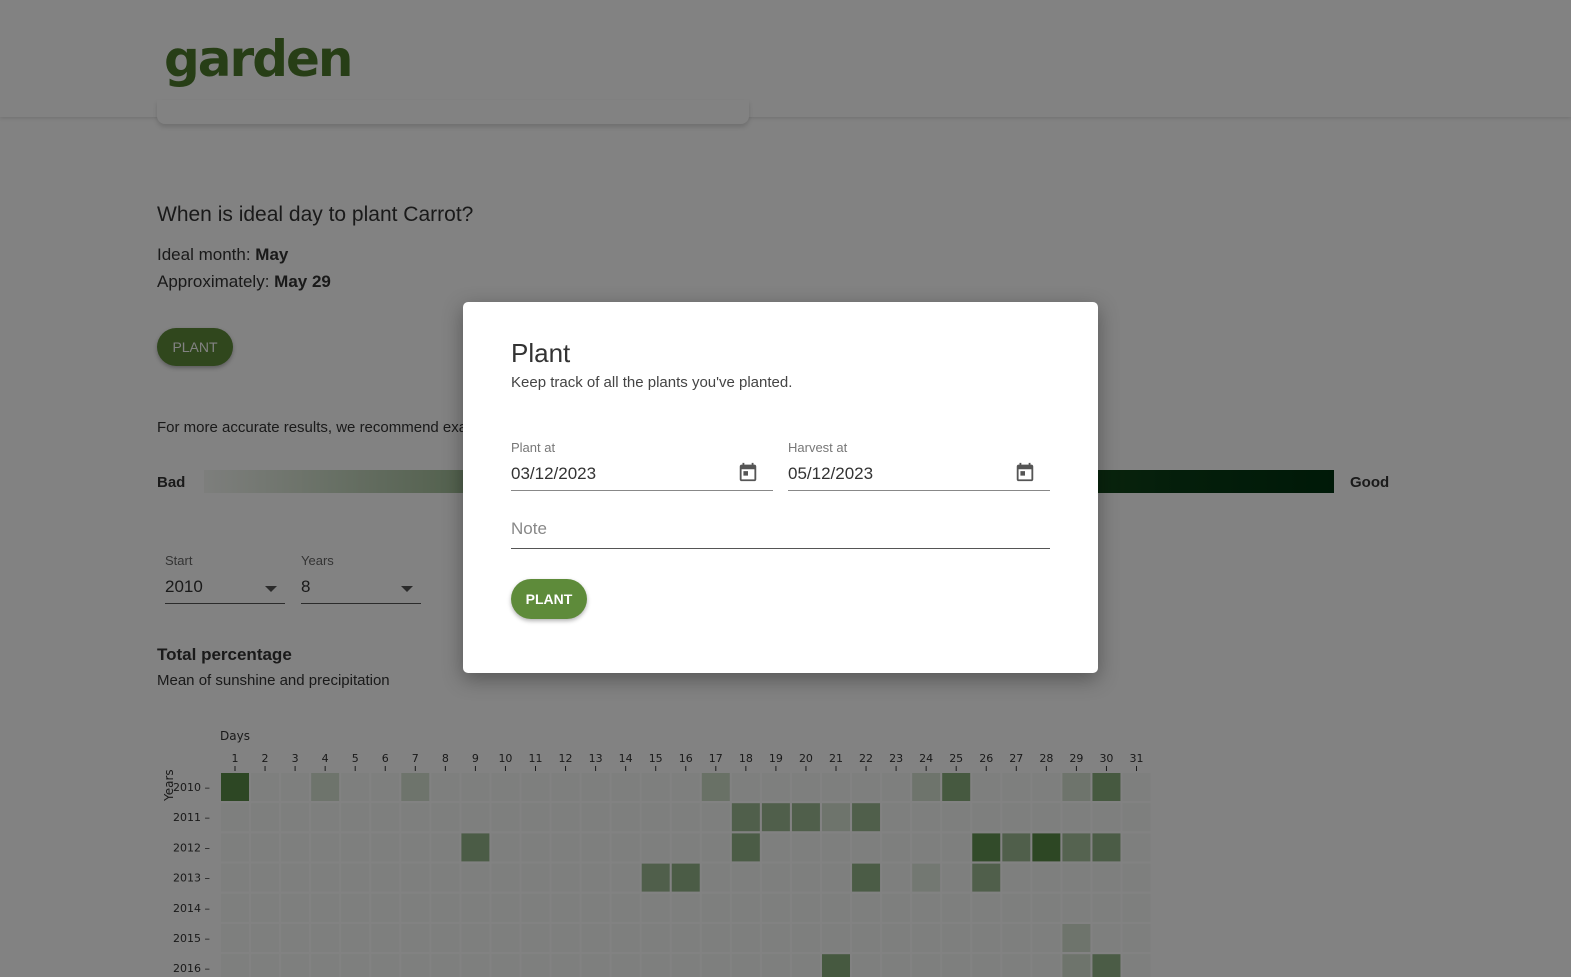 This screenshot has height=977, width=1571. Describe the element at coordinates (533, 447) in the screenshot. I see `plant-at-label: Plant at` at that location.